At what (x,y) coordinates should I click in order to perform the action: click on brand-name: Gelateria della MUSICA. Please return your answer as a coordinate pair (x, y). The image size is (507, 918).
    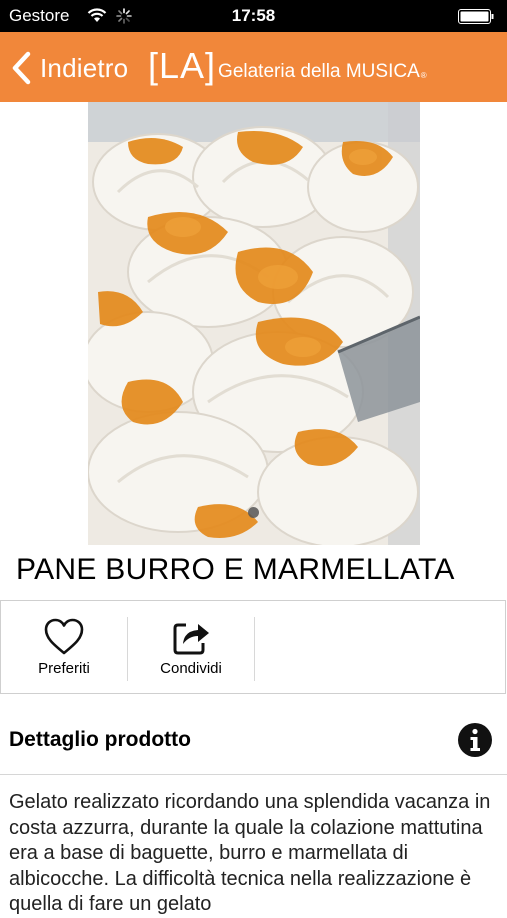
    Looking at the image, I should click on (319, 71).